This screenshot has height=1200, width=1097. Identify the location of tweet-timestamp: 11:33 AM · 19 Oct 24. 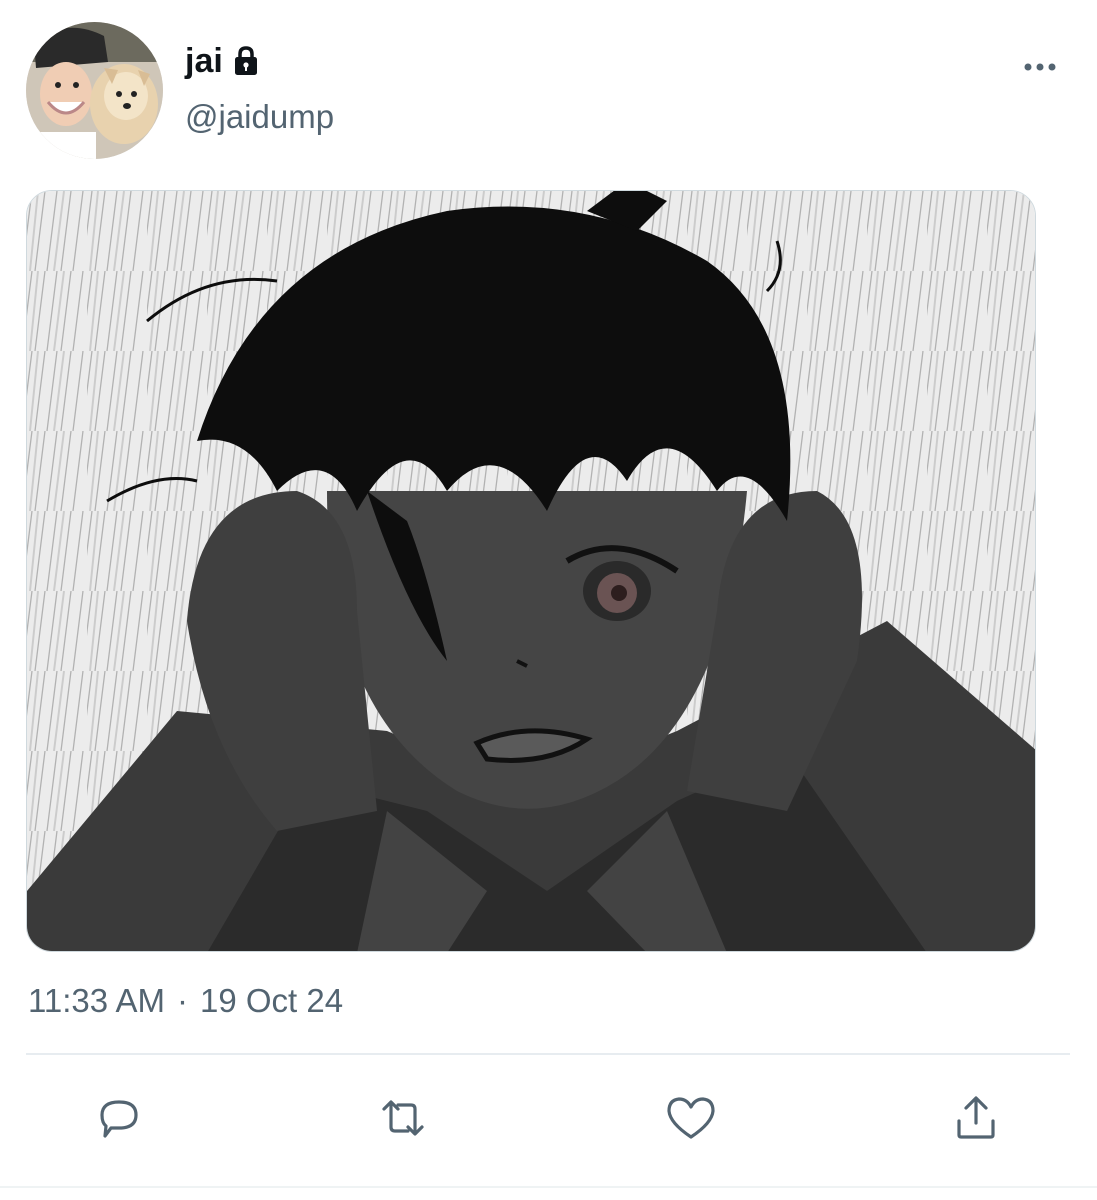
(185, 1001).